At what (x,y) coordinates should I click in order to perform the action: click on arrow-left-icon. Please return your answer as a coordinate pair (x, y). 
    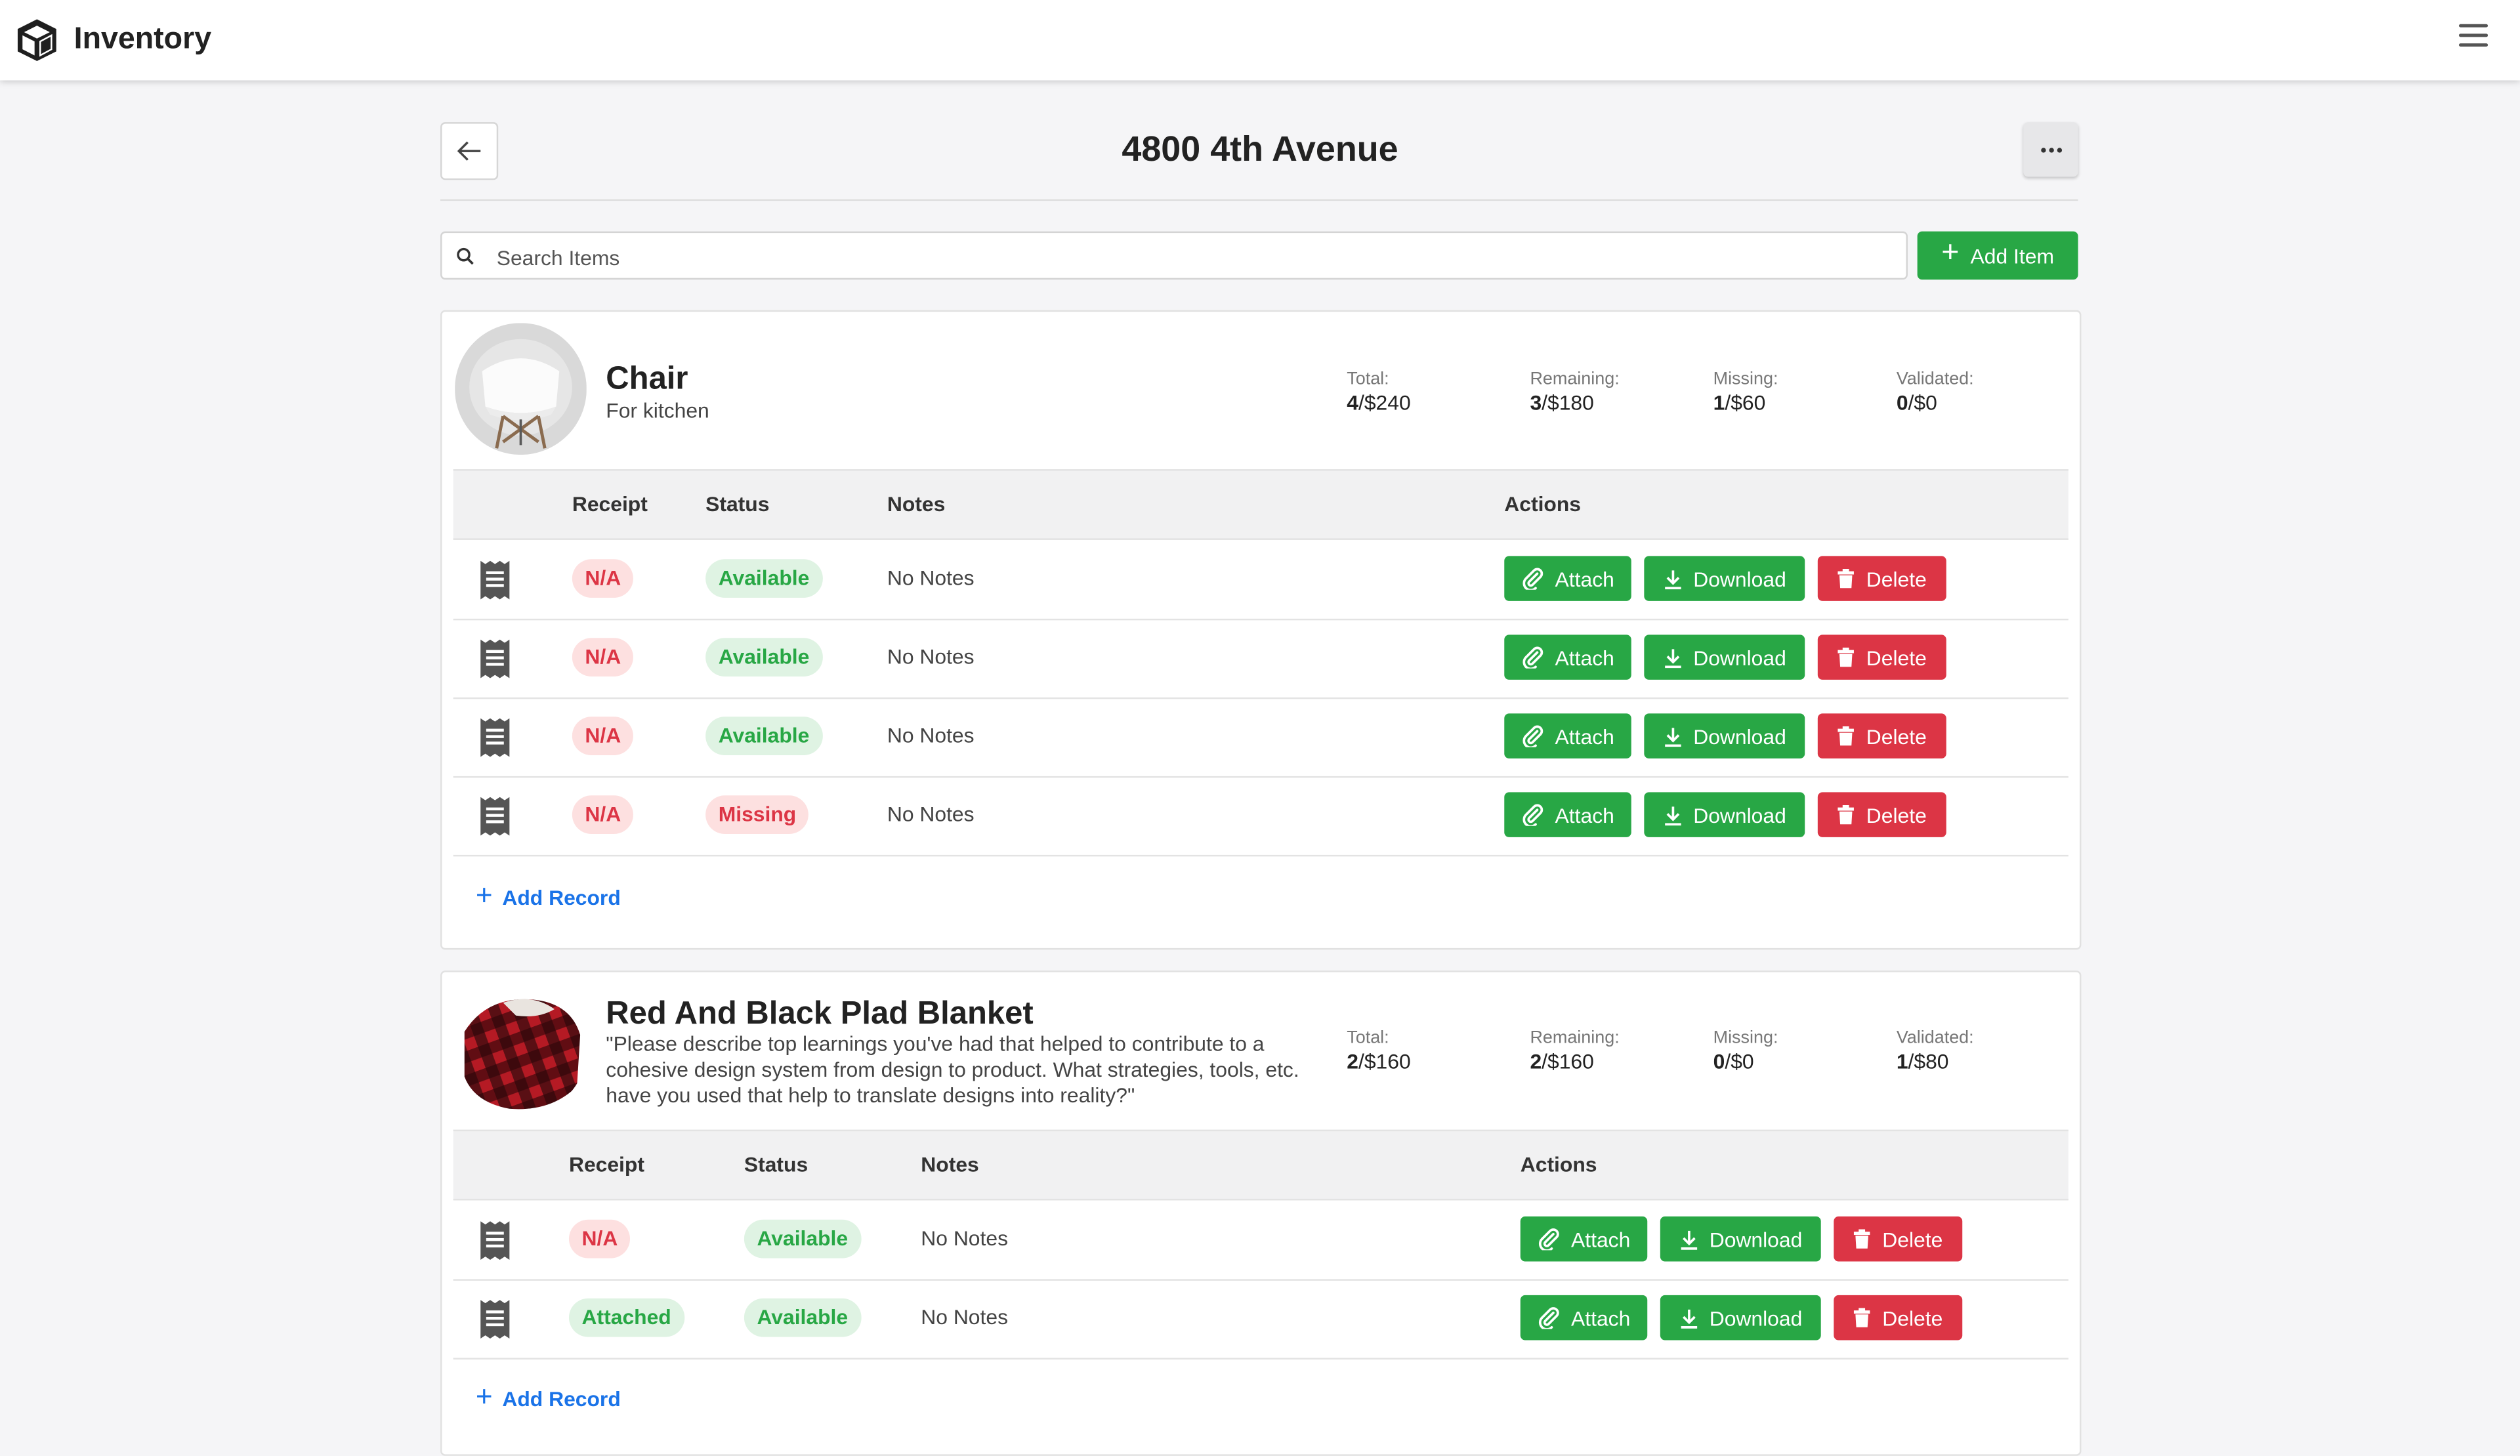
    Looking at the image, I should click on (469, 151).